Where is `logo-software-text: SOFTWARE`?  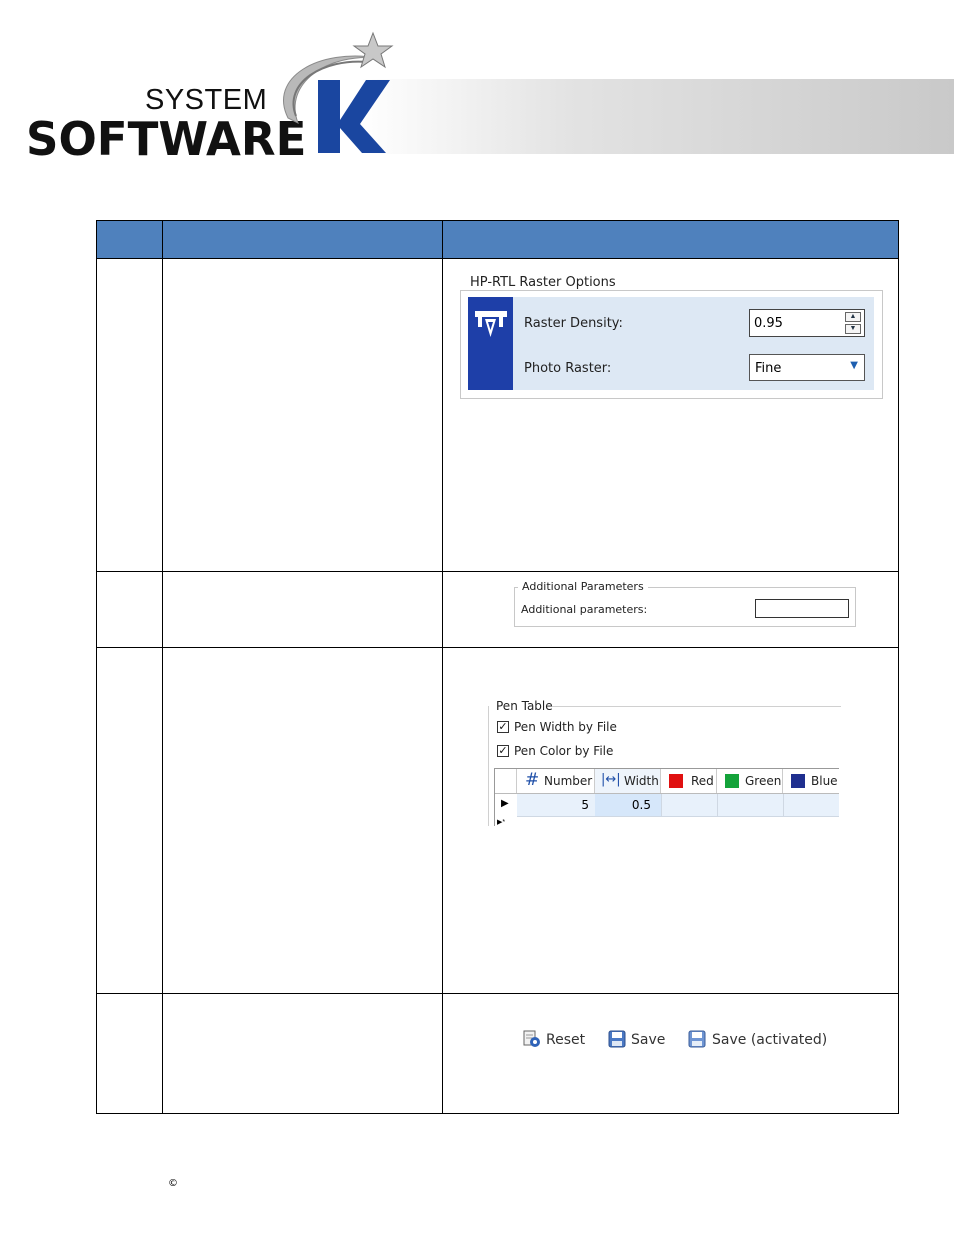 logo-software-text: SOFTWARE is located at coordinates (166, 139).